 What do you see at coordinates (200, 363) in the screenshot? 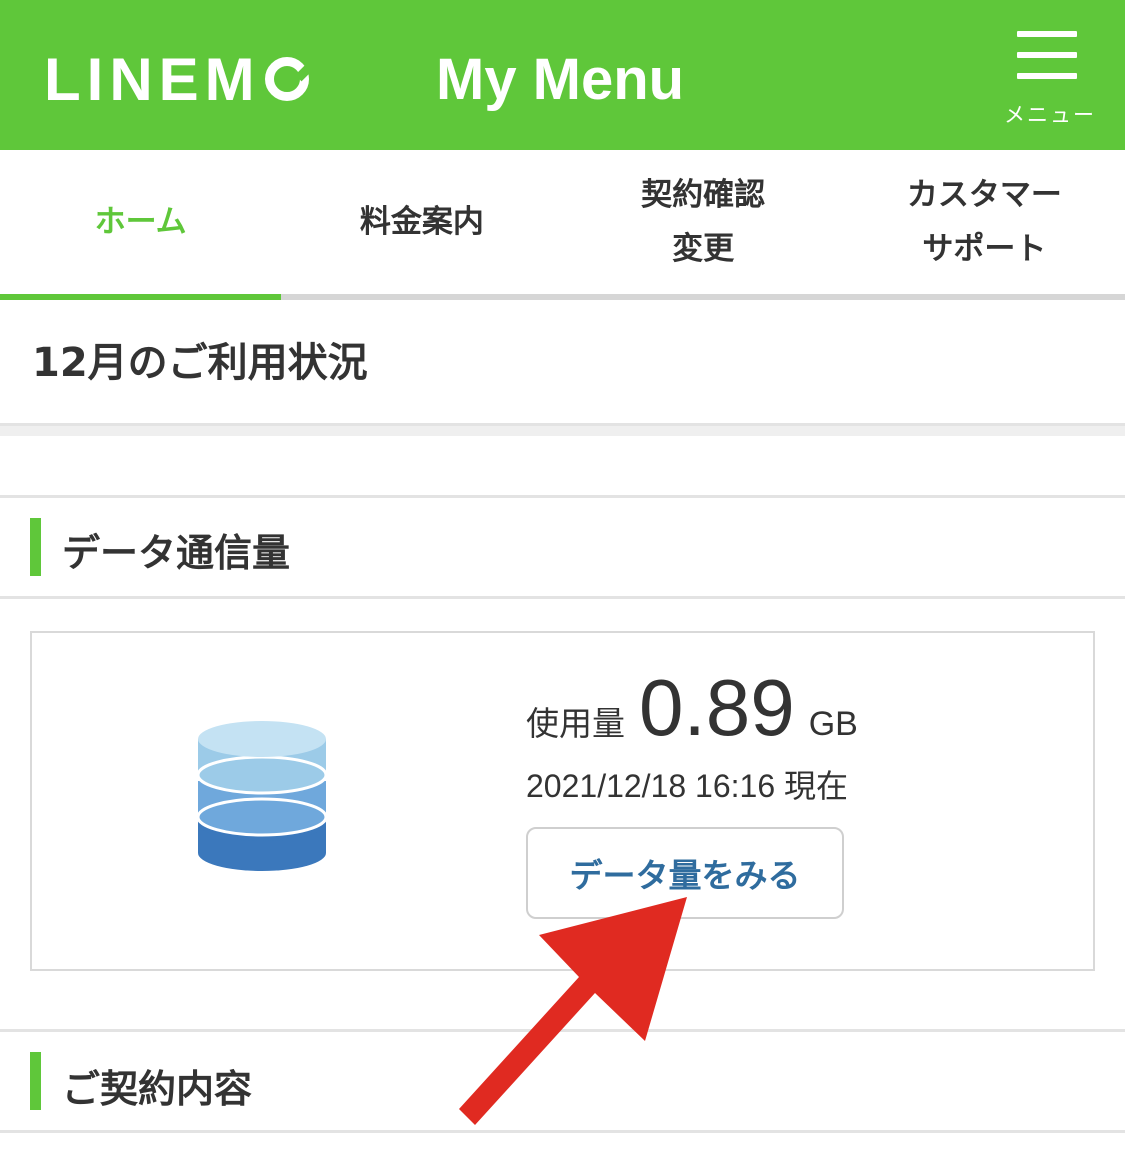
I see `month-usage-title: 12月のご利用状況` at bounding box center [200, 363].